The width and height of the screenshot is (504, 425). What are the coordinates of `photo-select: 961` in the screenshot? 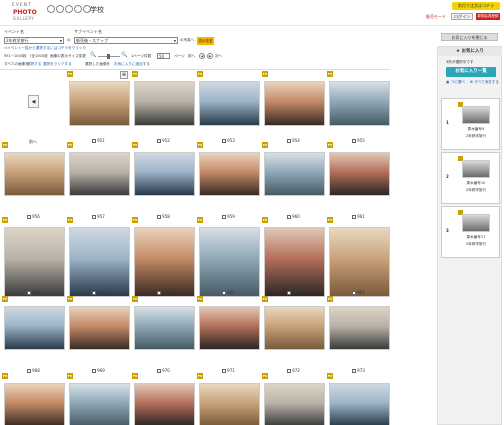 It's located at (358, 216).